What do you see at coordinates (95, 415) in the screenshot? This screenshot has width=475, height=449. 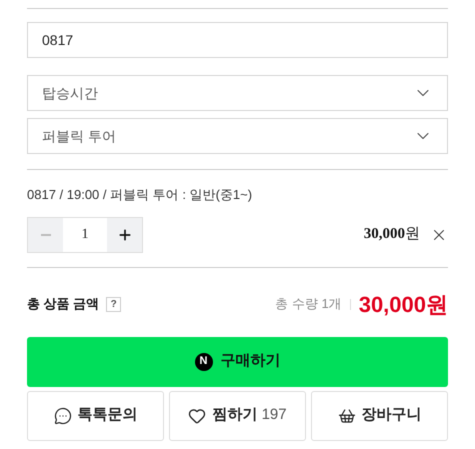 I see `action-button: 톡톡문의` at bounding box center [95, 415].